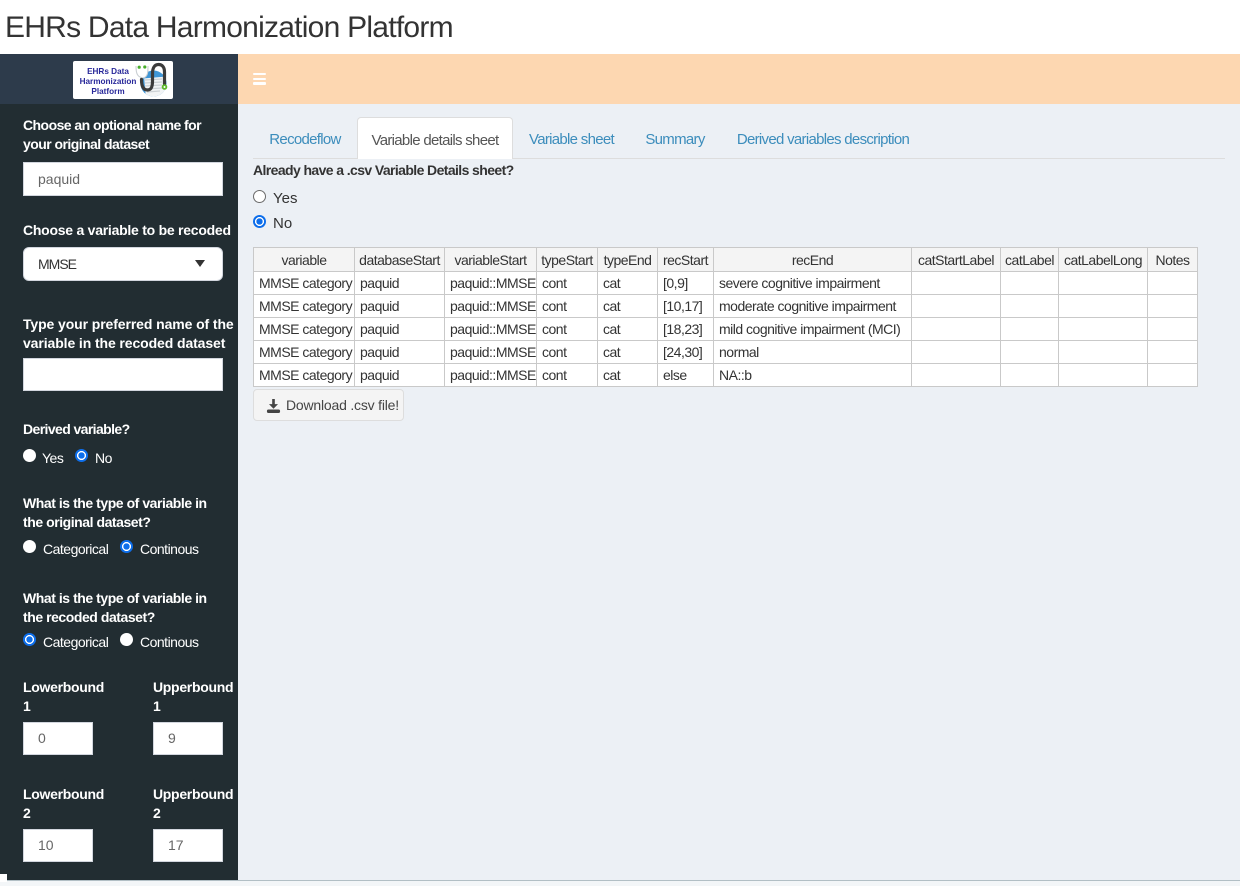 This screenshot has height=886, width=1240. I want to click on svg-text: Harmonization, so click(108, 81).